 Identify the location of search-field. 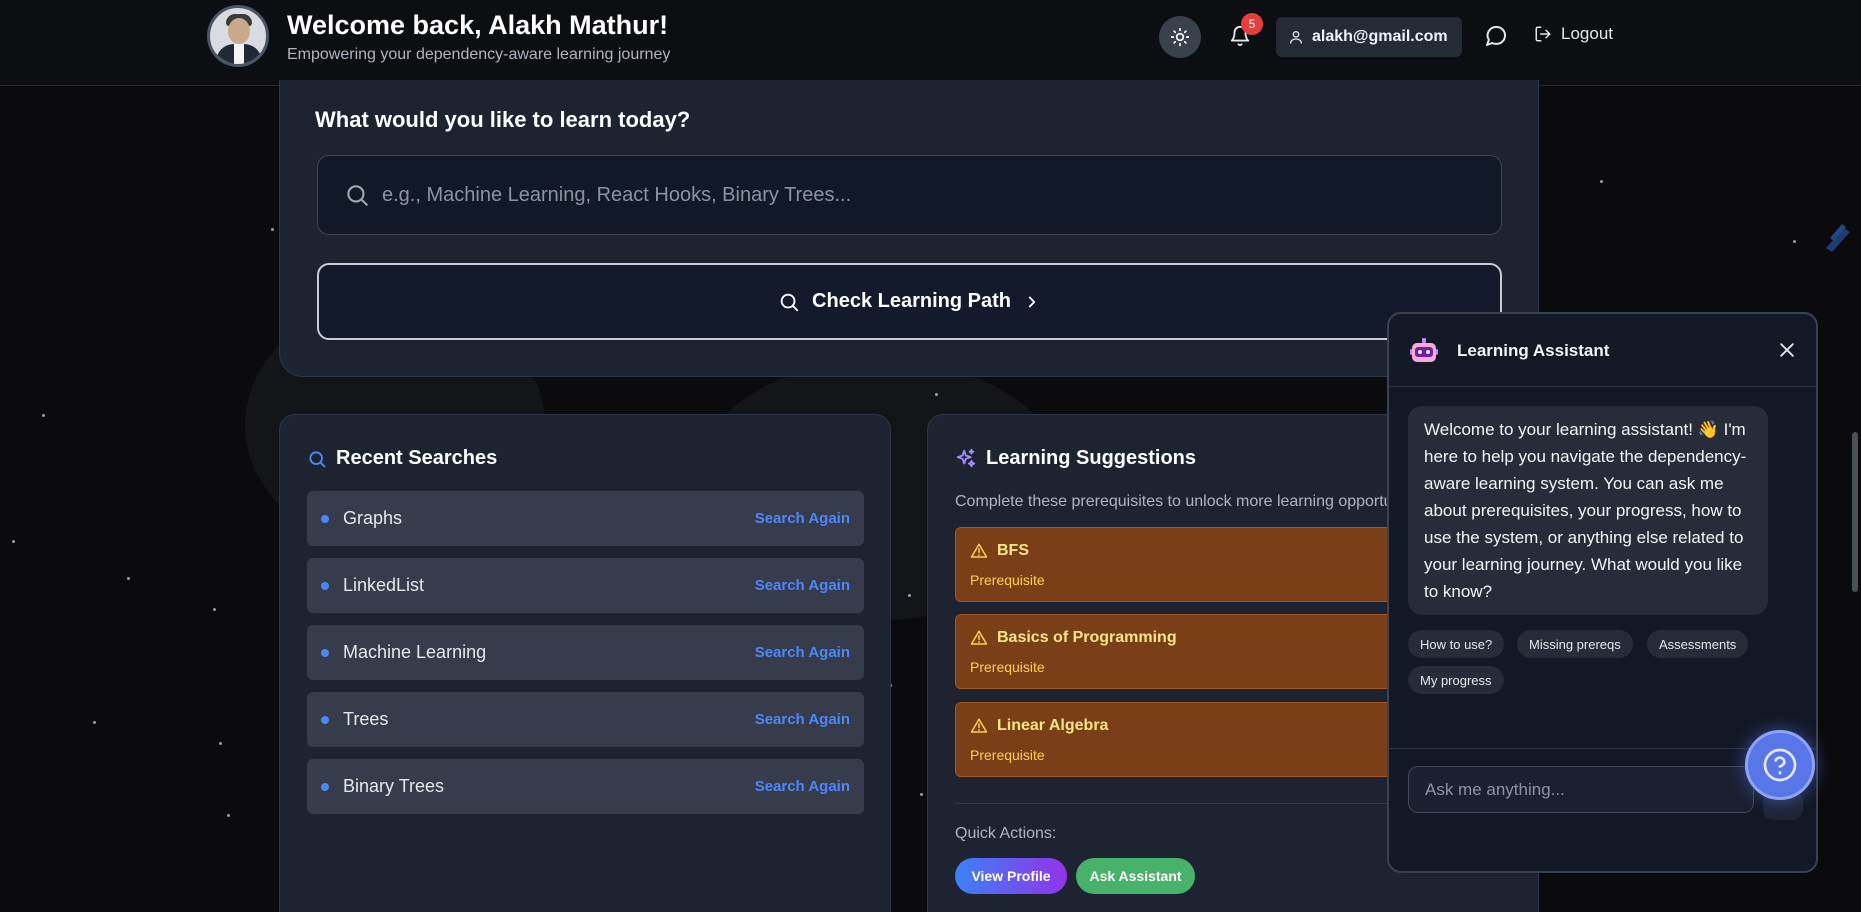
(909, 195).